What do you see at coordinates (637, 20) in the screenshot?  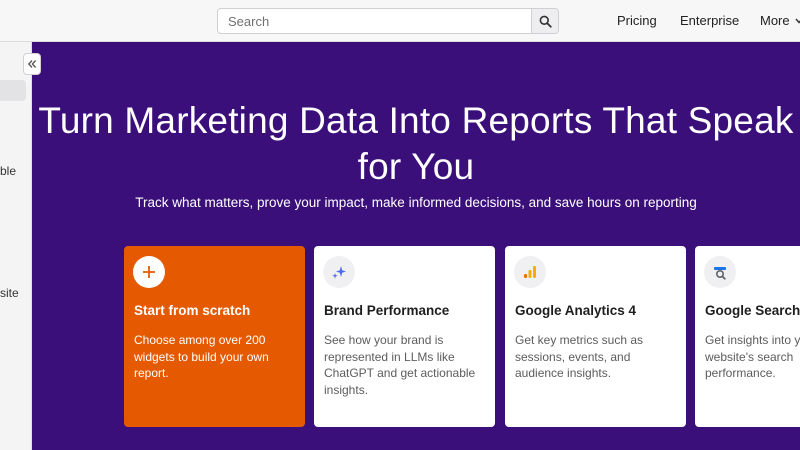 I see `nav-pricing: Pricing` at bounding box center [637, 20].